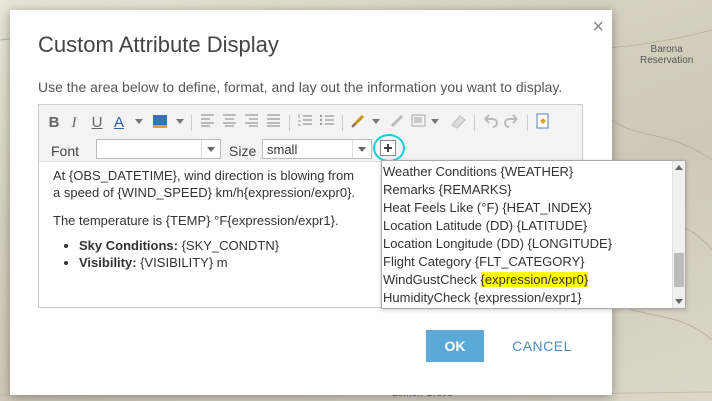 This screenshot has width=712, height=401. What do you see at coordinates (54, 123) in the screenshot?
I see `bold-button: B` at bounding box center [54, 123].